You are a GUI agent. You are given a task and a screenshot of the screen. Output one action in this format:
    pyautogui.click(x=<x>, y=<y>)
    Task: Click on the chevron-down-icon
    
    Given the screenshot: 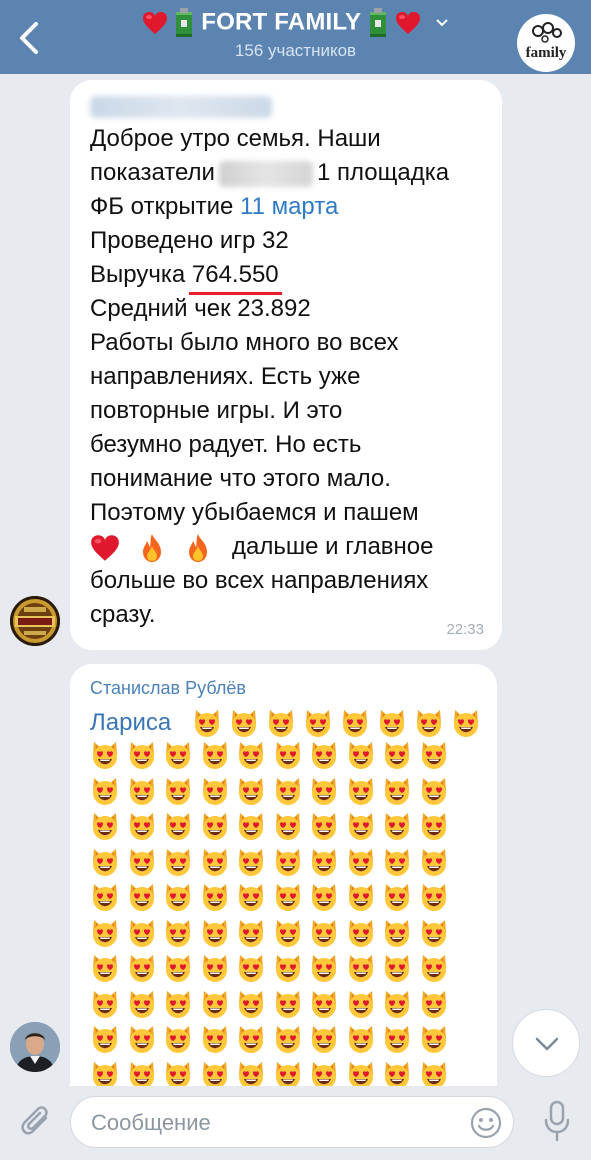 What is the action you would take?
    pyautogui.click(x=442, y=23)
    